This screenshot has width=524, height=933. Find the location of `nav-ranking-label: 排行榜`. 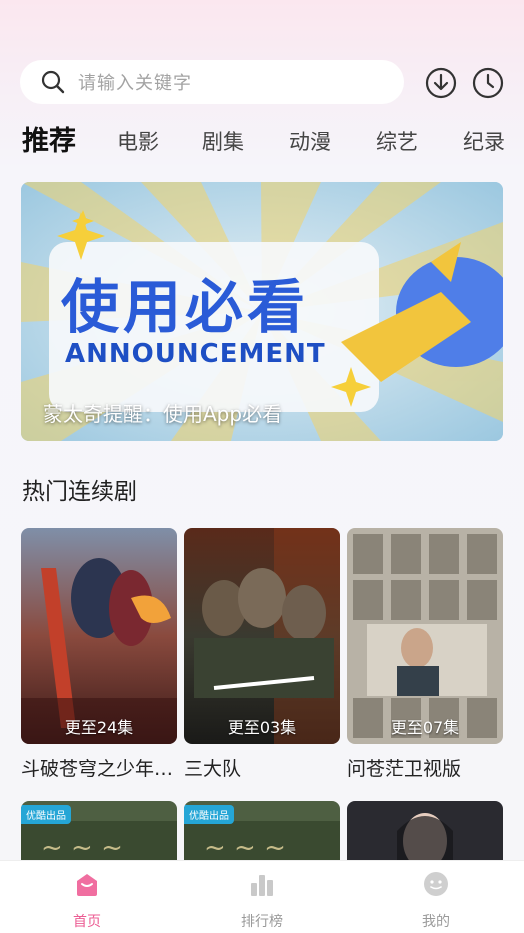

nav-ranking-label: 排行榜 is located at coordinates (262, 922).